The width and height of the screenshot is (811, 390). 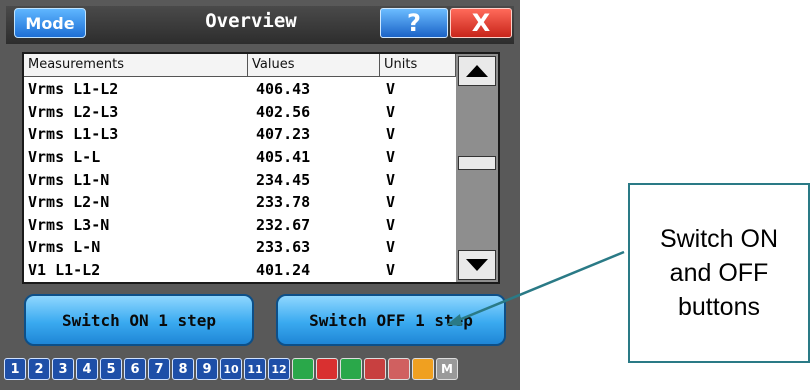 What do you see at coordinates (240, 247) in the screenshot?
I see `table-row: Vrms L-N 233.63 V` at bounding box center [240, 247].